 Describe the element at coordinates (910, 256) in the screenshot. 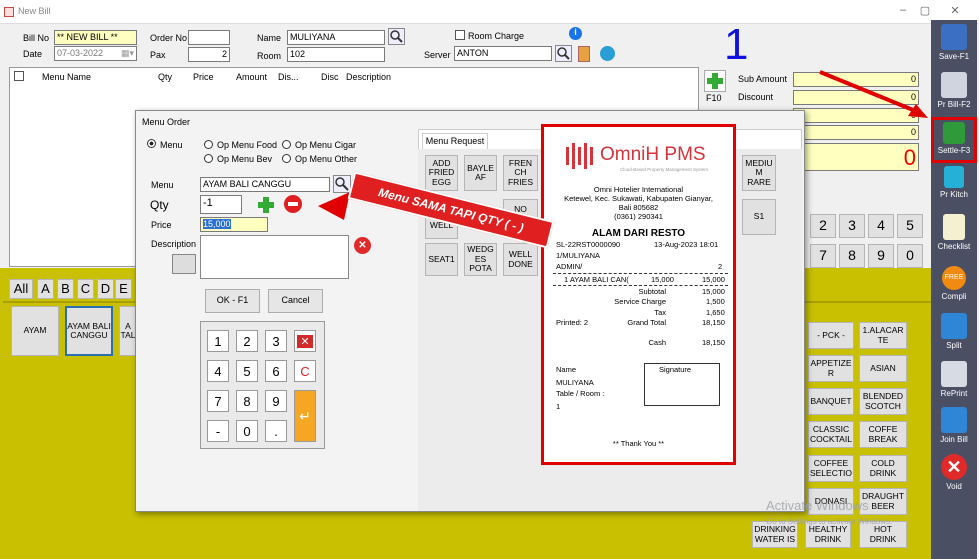

I see `bg-key-0: 0` at that location.